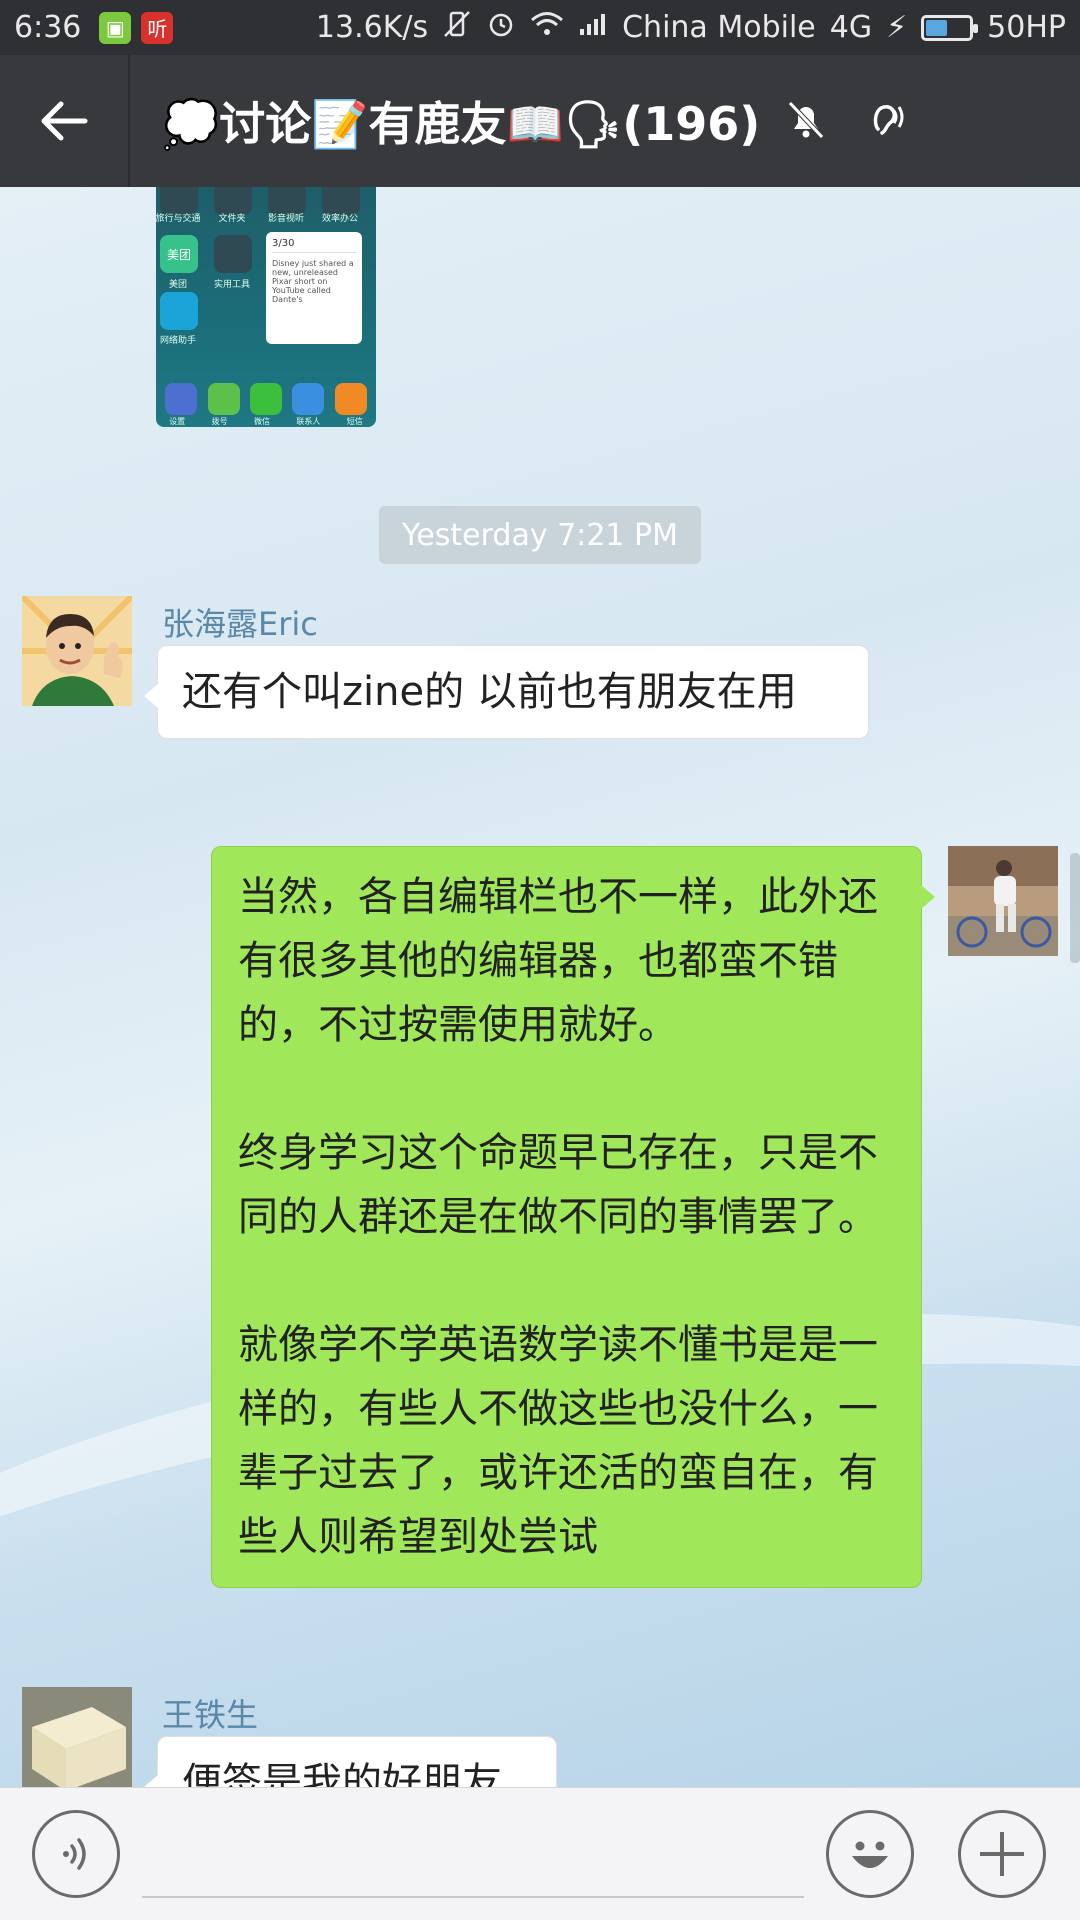  Describe the element at coordinates (1026, 27) in the screenshot. I see `battery-label: 50HP` at that location.